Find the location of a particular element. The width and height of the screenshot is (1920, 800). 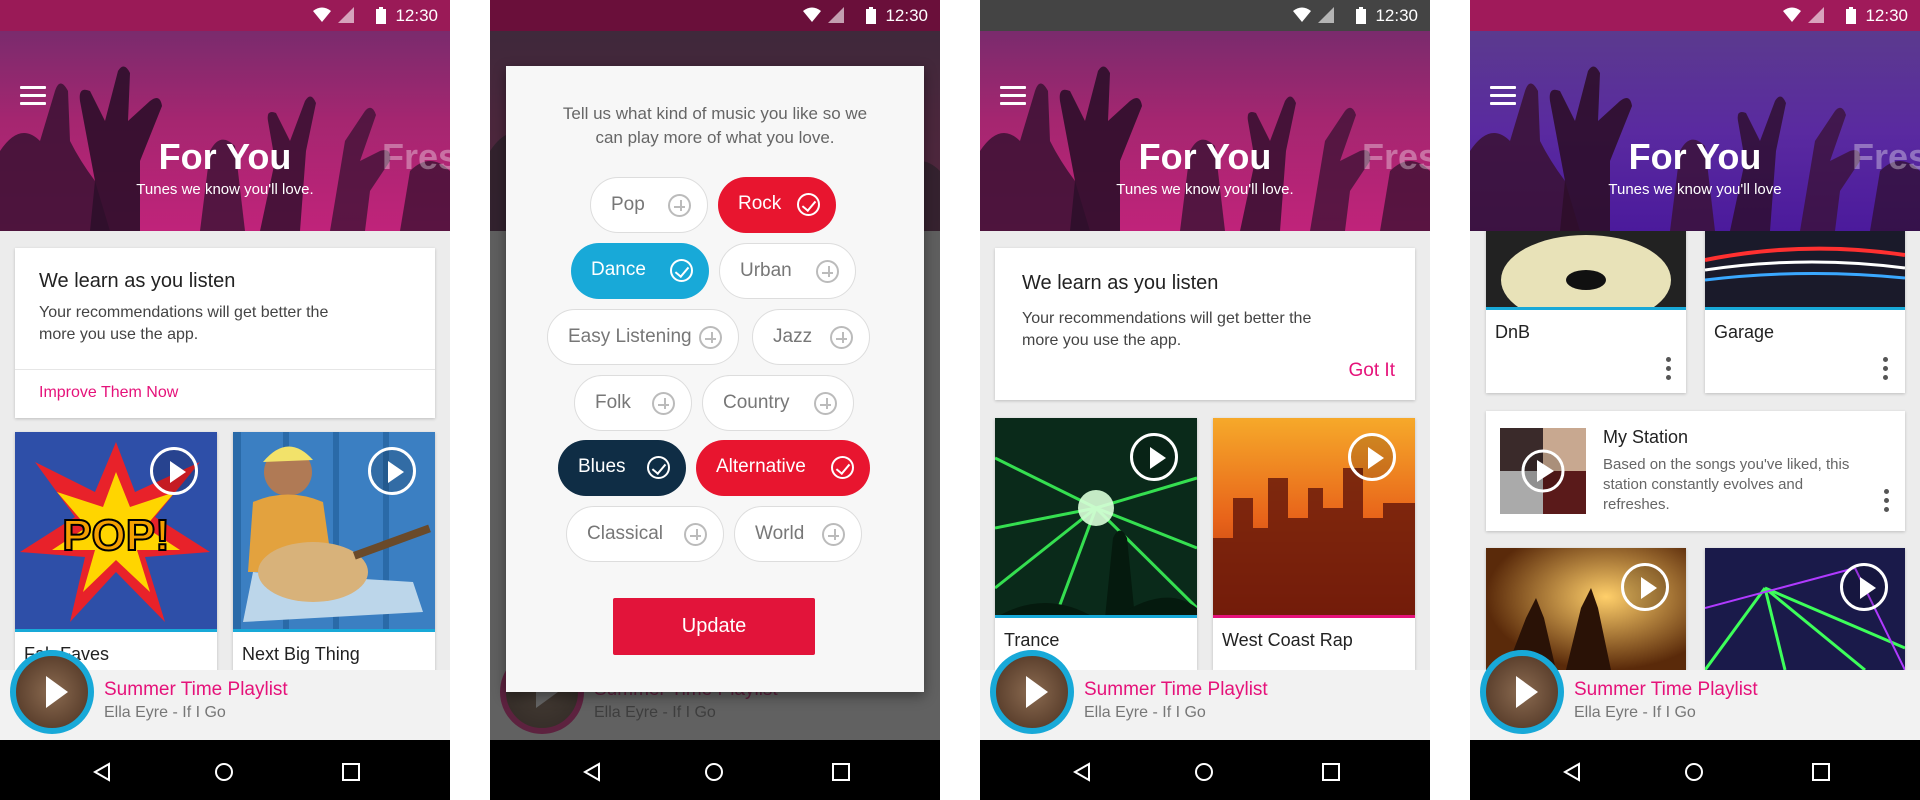

genre-label: Pop is located at coordinates (628, 204).